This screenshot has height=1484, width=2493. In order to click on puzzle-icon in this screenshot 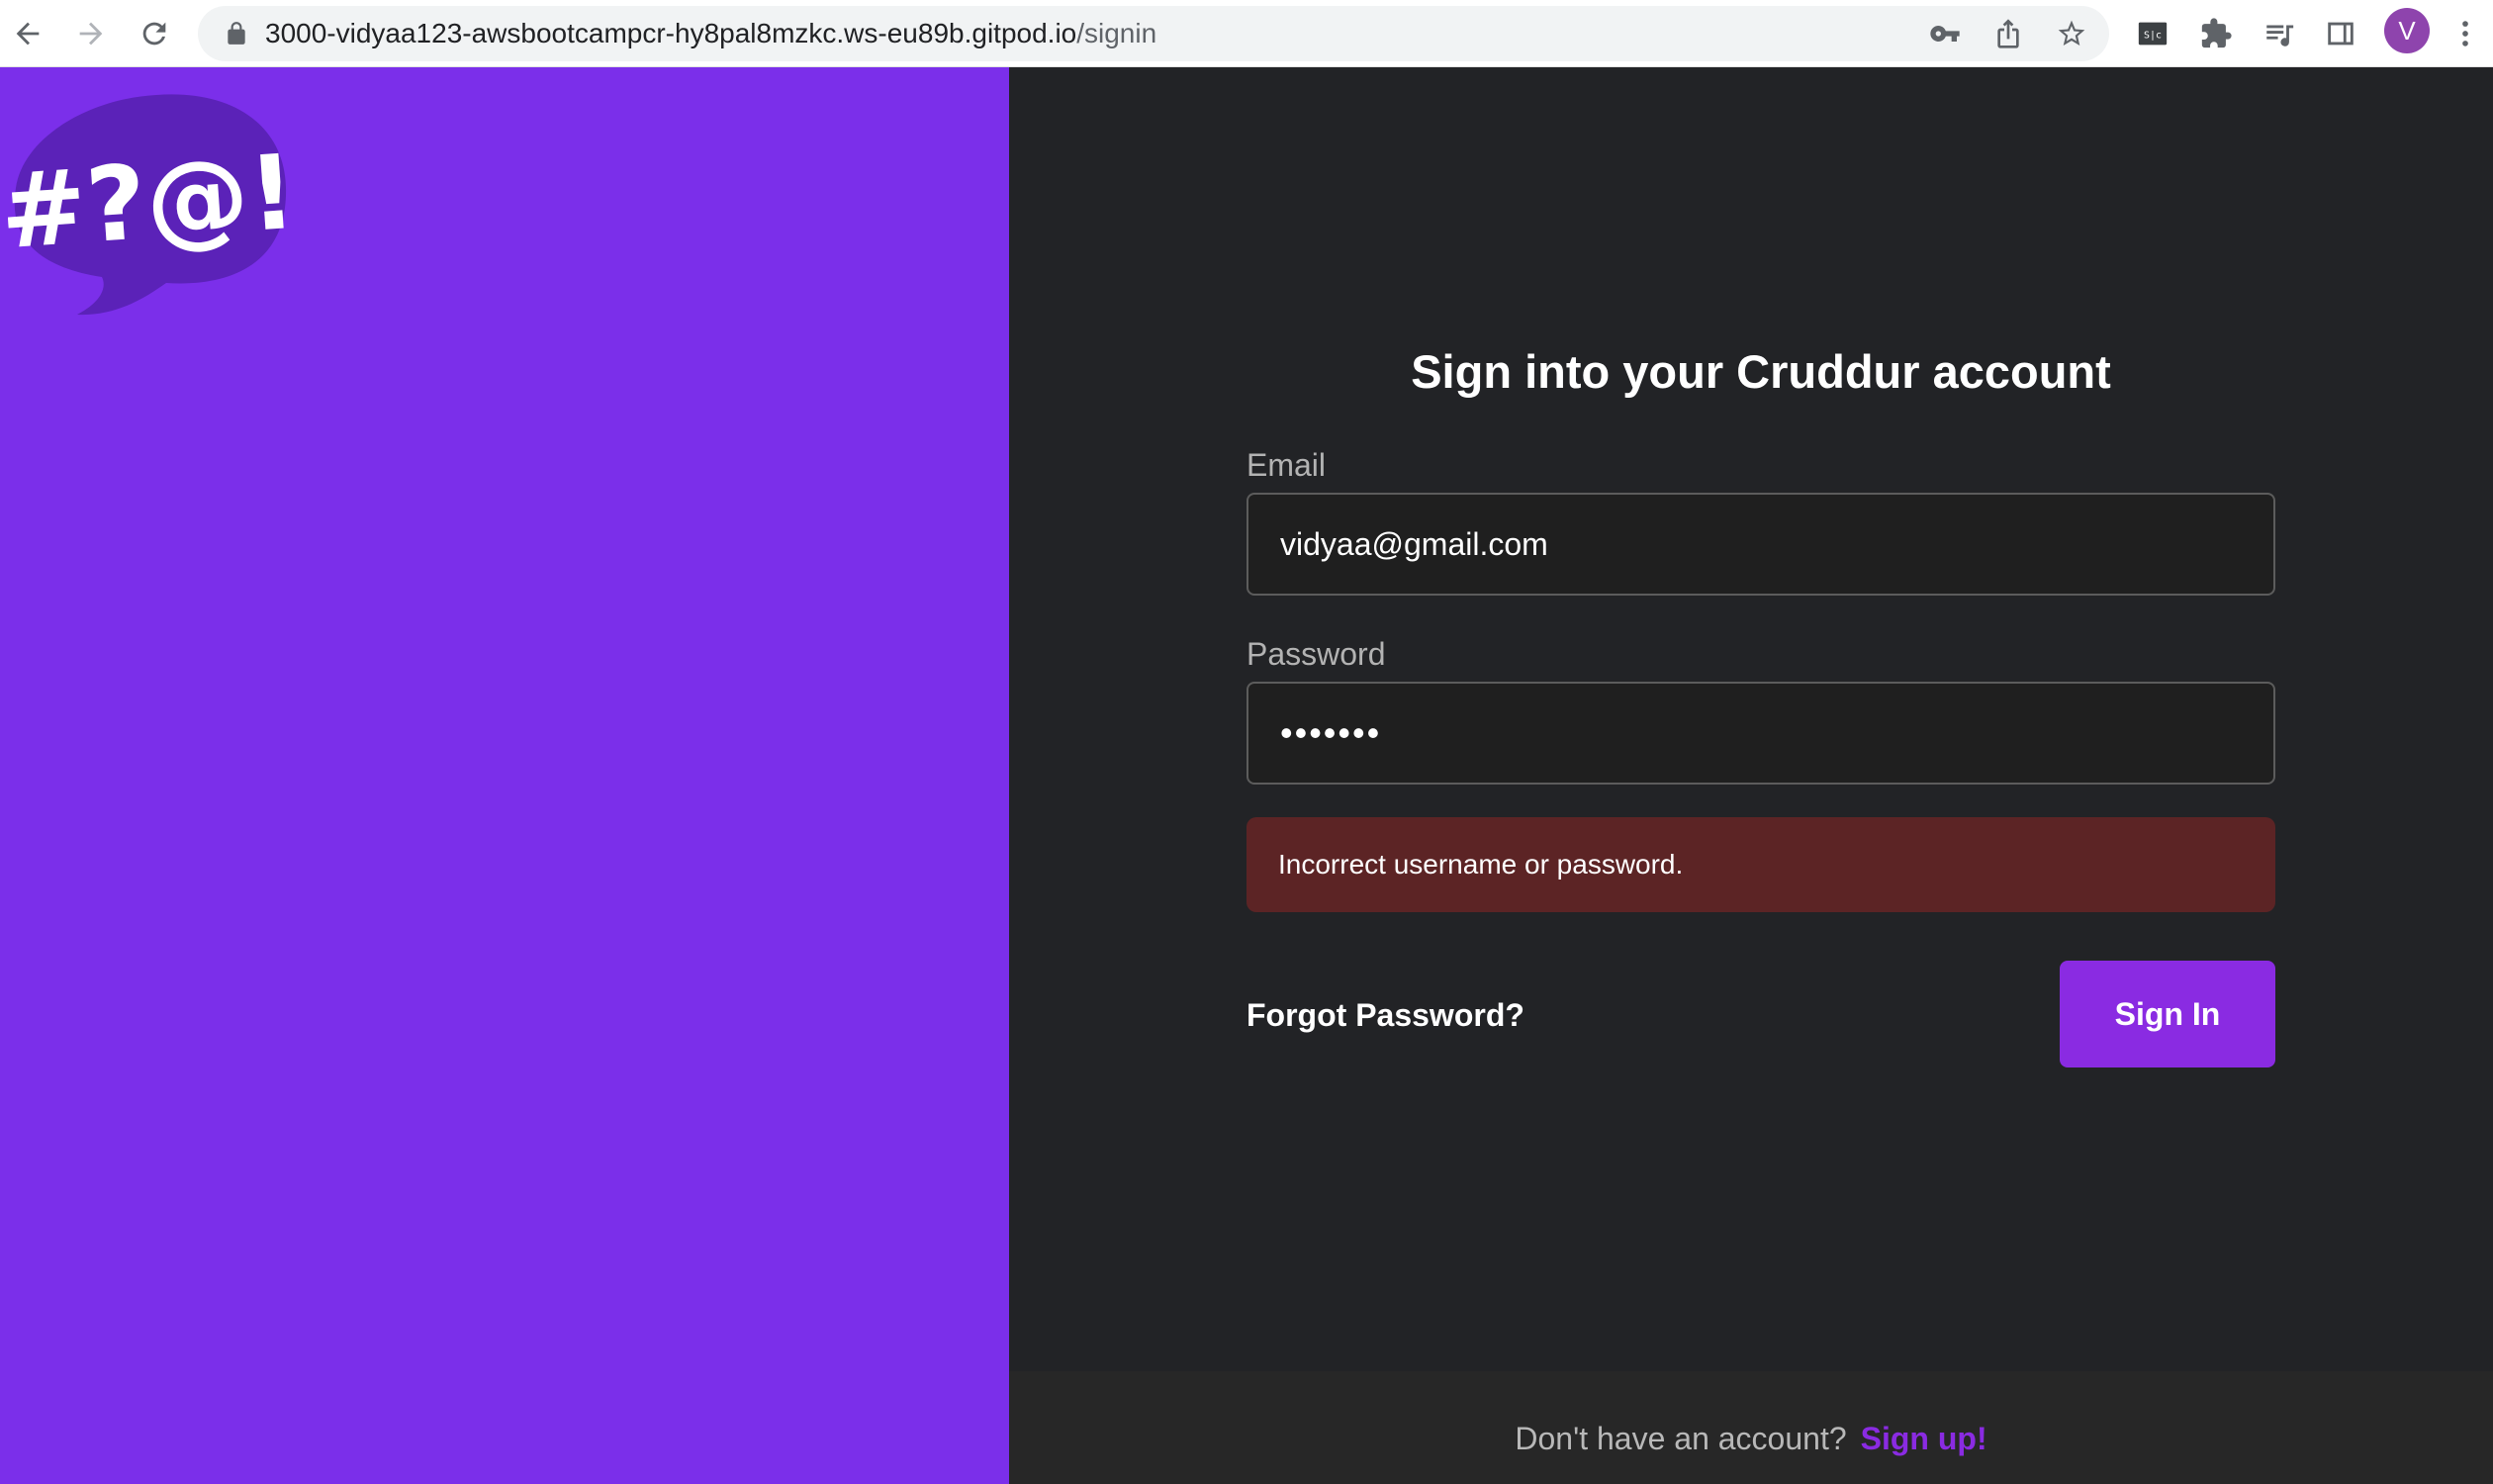, I will do `click(2216, 33)`.